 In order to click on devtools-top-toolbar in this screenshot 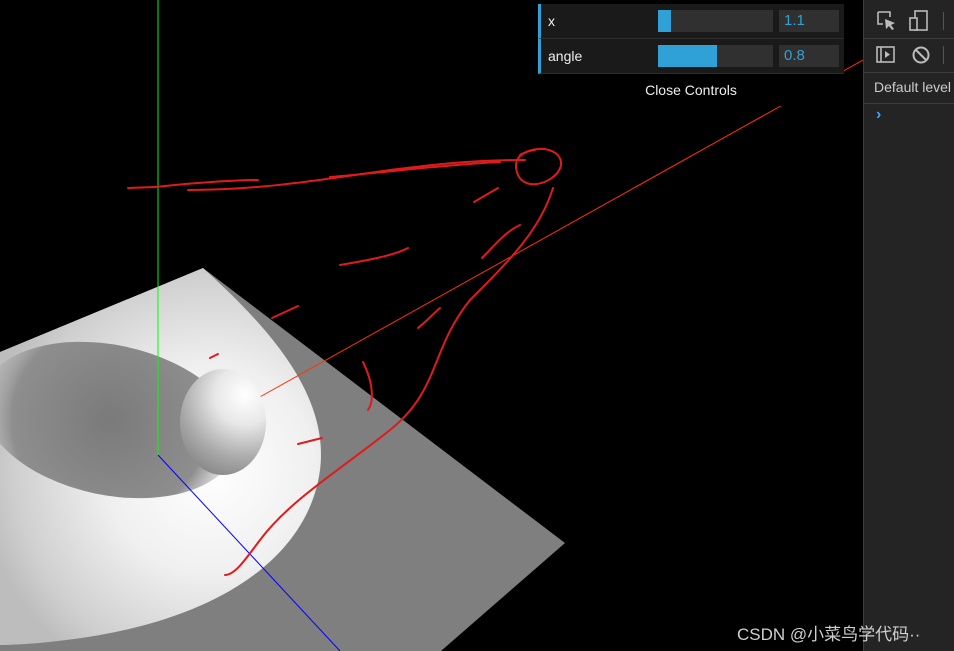, I will do `click(909, 21)`.